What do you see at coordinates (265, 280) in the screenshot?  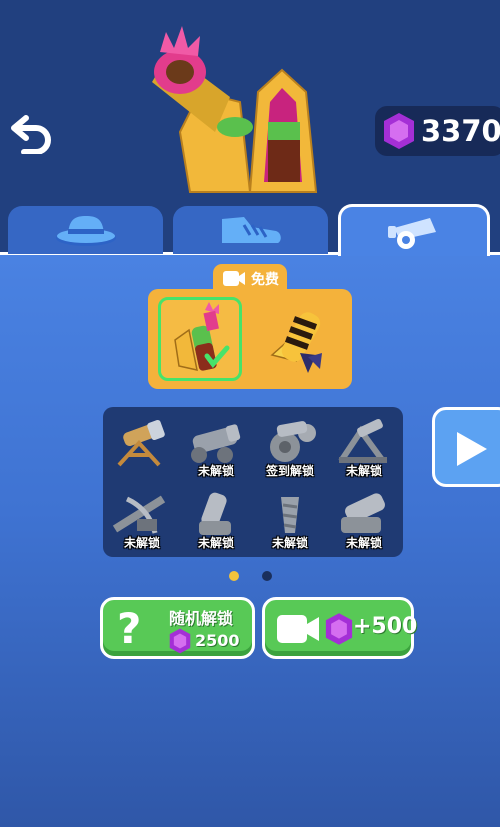 I see `free-label: 免费` at bounding box center [265, 280].